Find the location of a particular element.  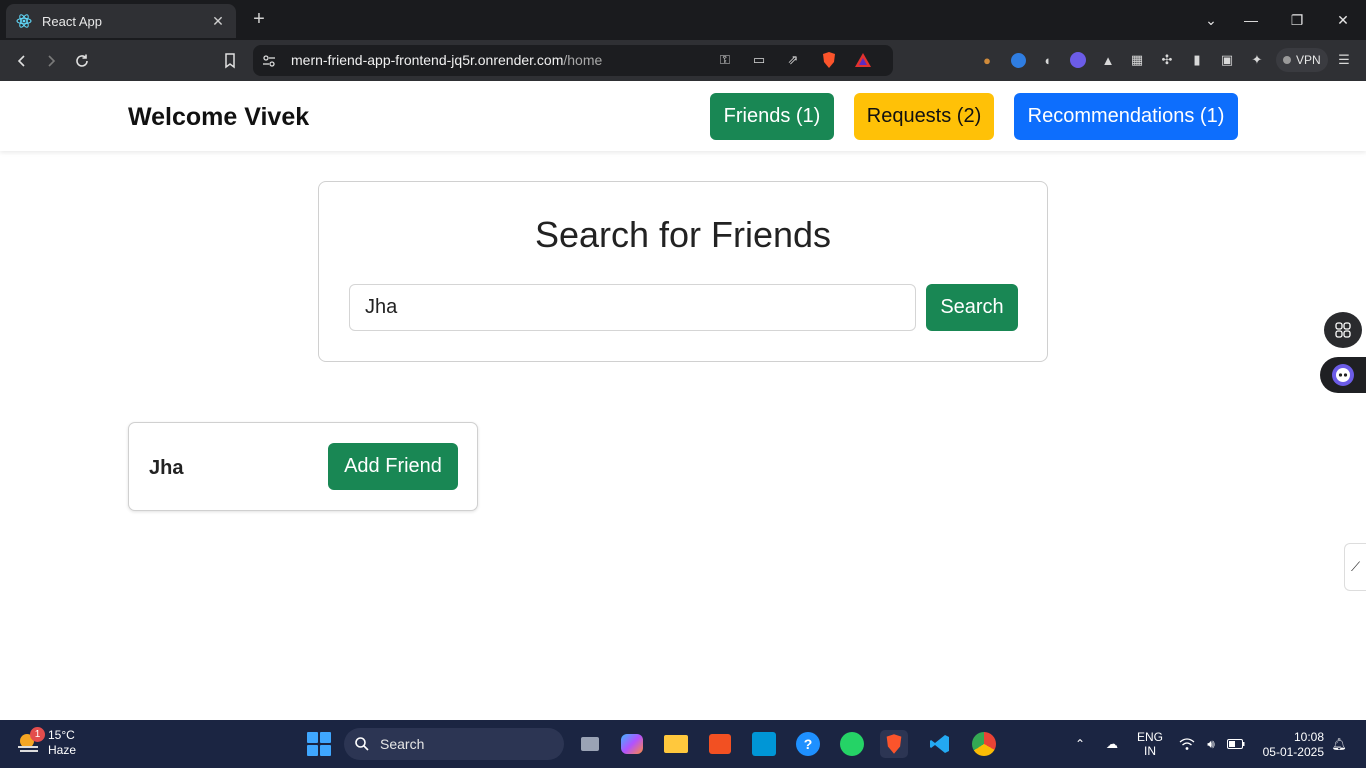

vscode-icon is located at coordinates (940, 744).